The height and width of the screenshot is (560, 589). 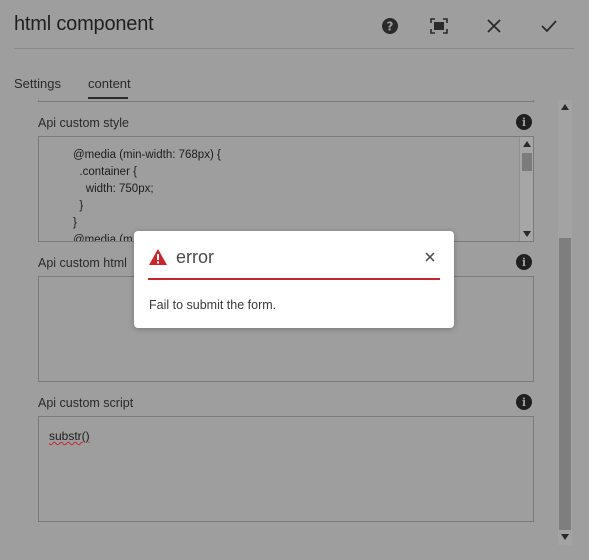 What do you see at coordinates (213, 305) in the screenshot?
I see `error-message: Fail to submit the form.` at bounding box center [213, 305].